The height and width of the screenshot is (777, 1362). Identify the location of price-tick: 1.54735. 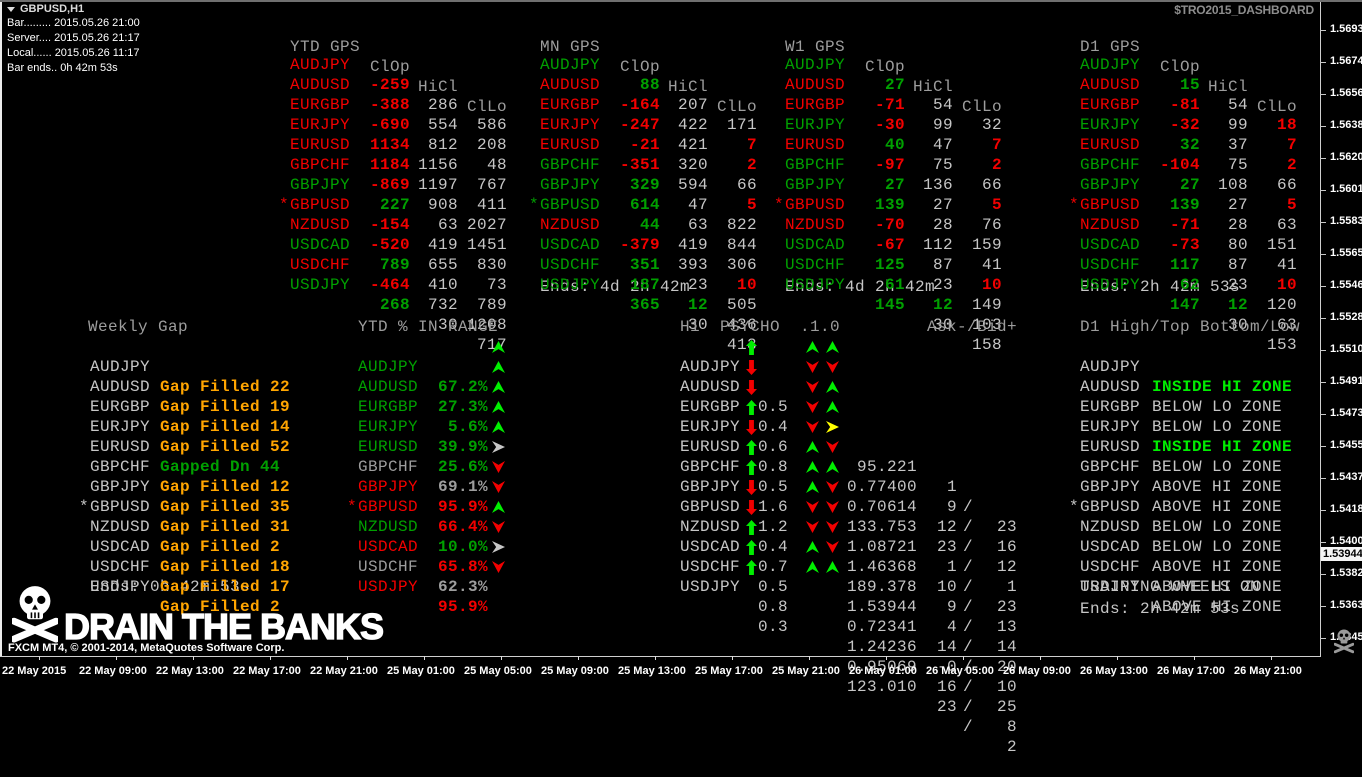
(1341, 414).